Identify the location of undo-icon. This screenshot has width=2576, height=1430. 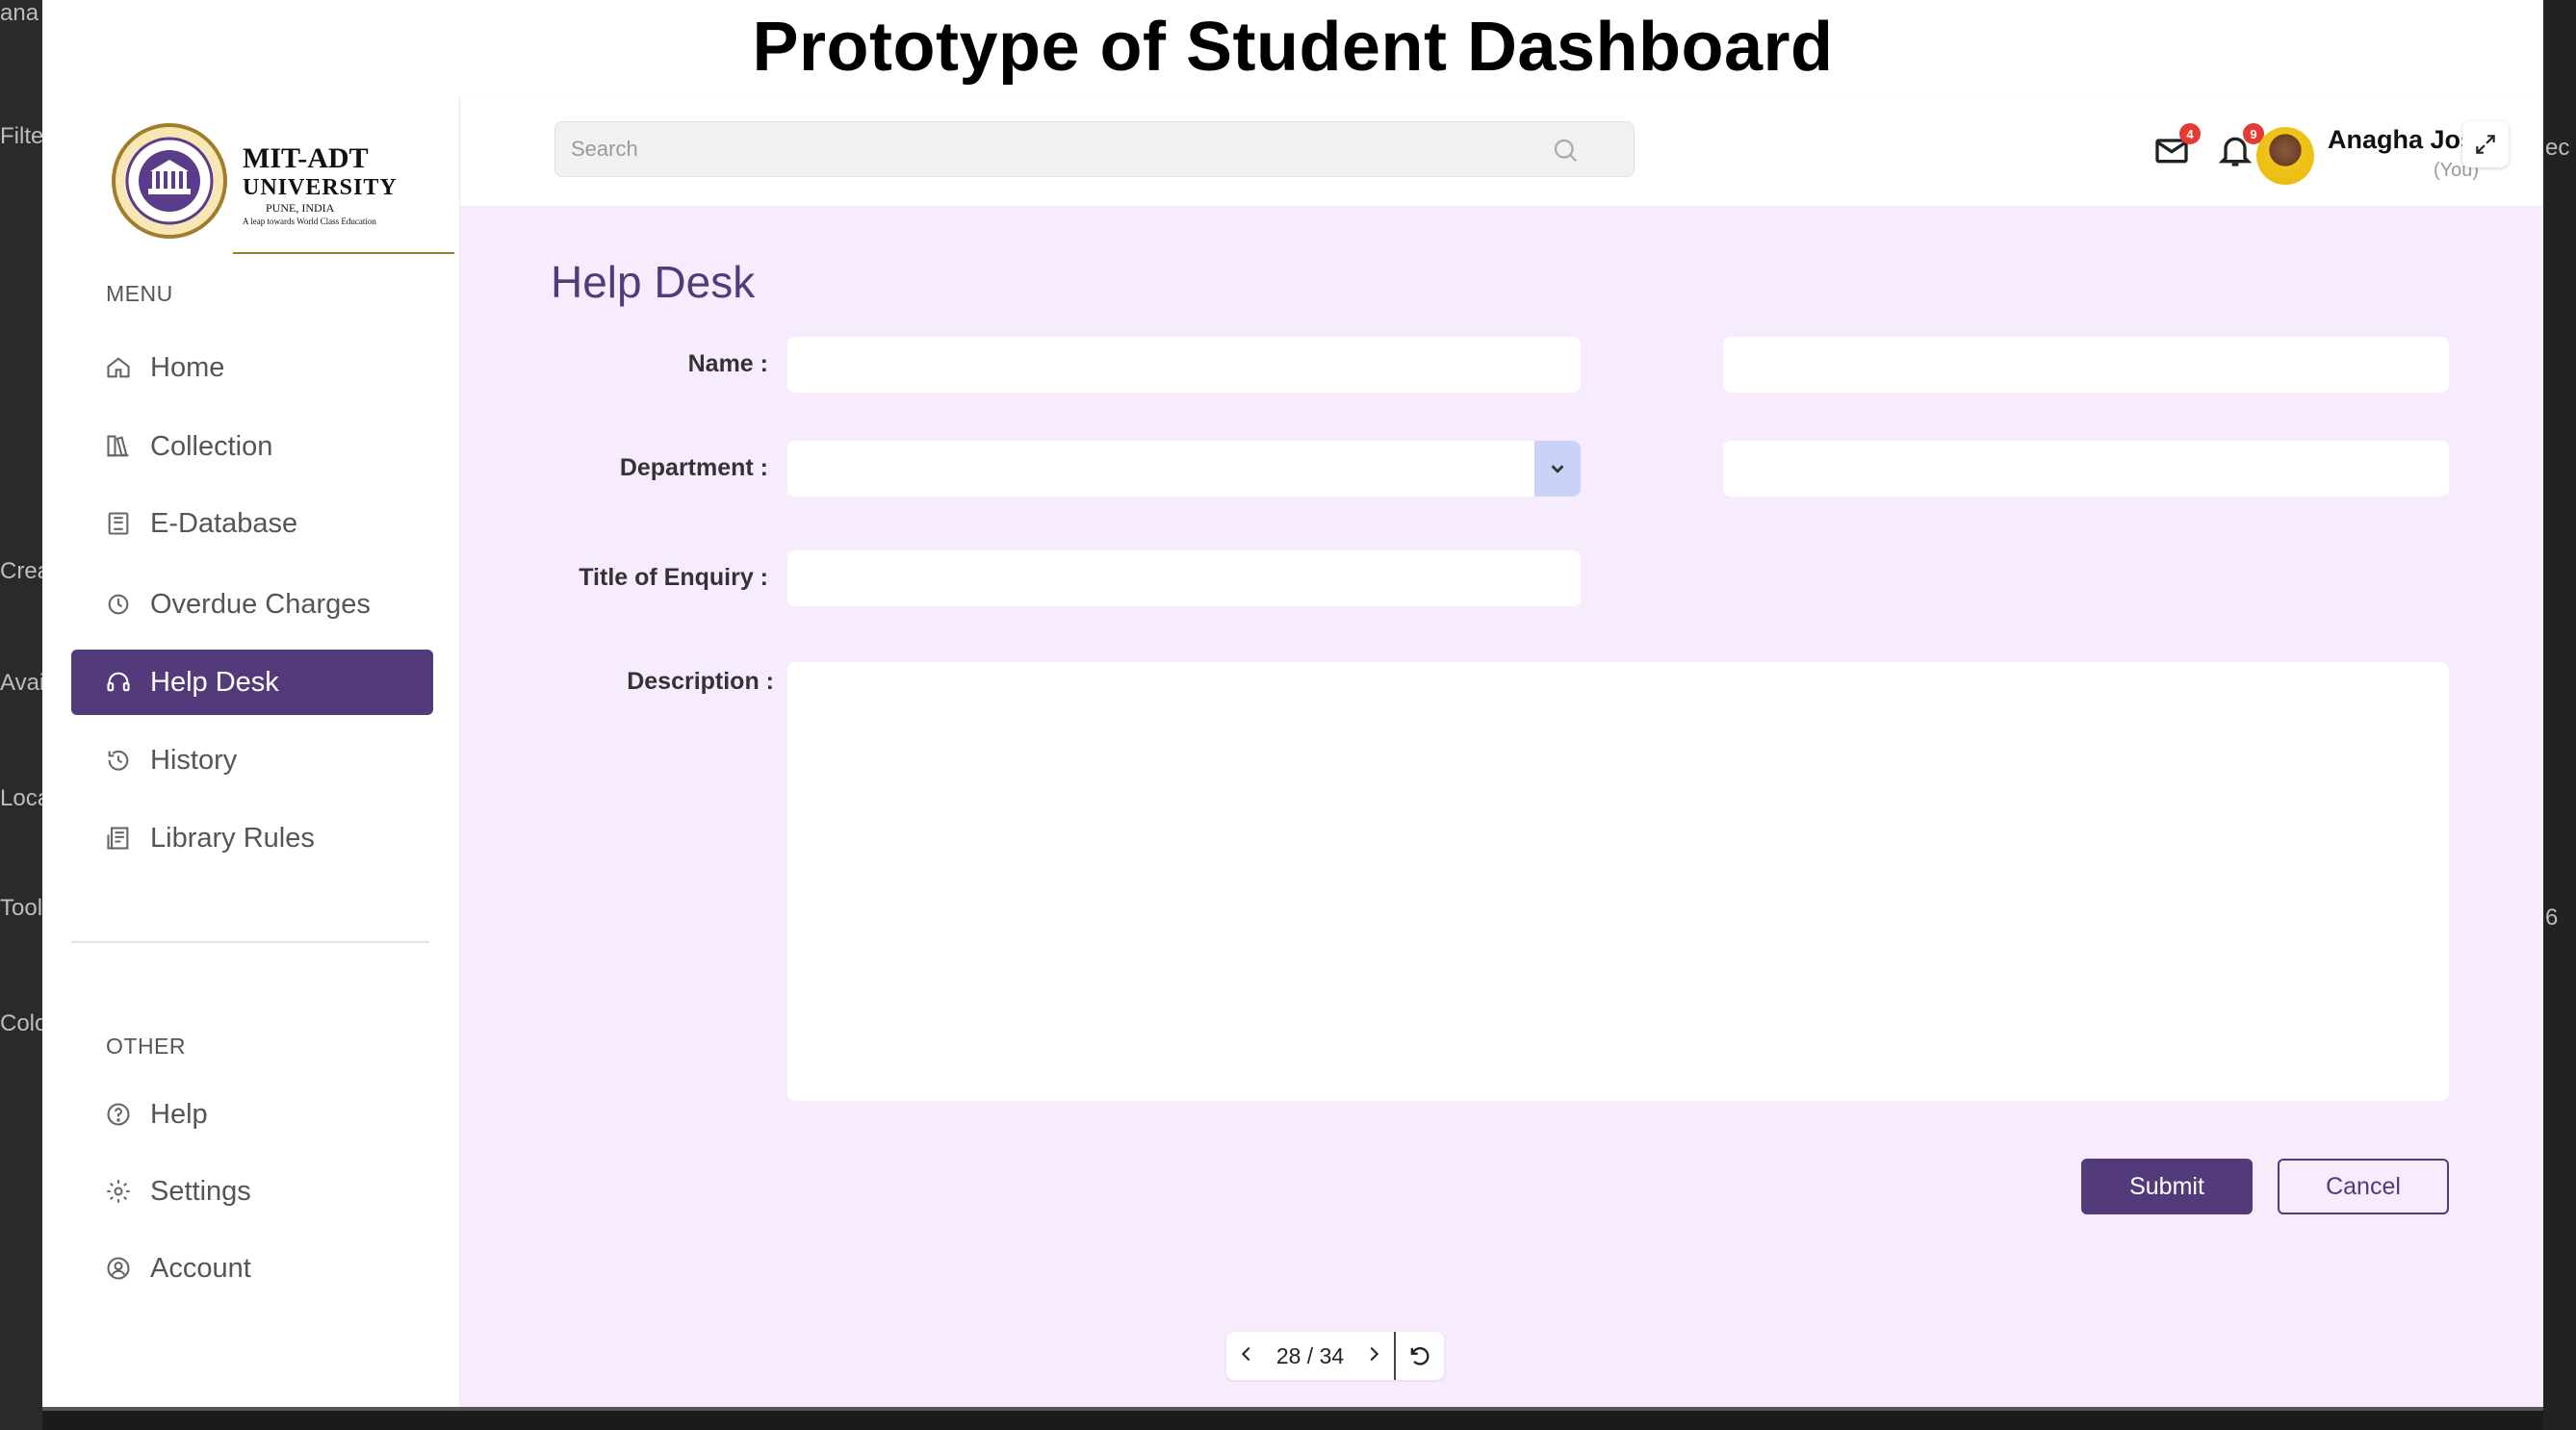
(1420, 1356).